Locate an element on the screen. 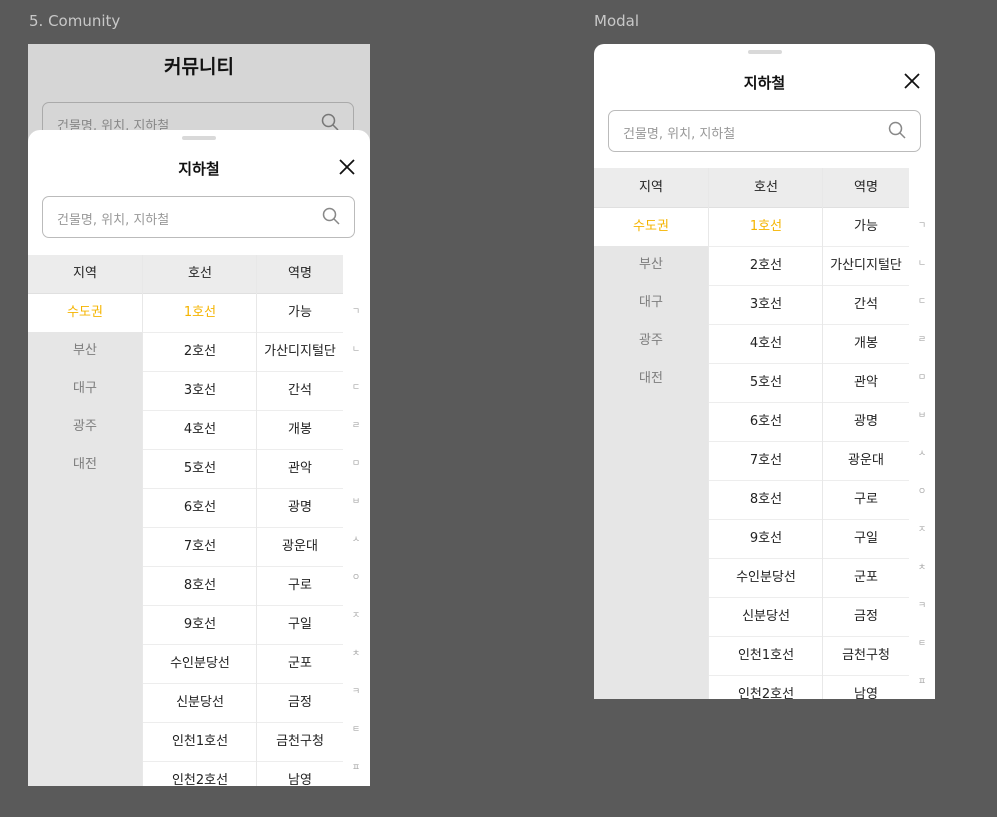  station-header: 역명 is located at coordinates (300, 274).